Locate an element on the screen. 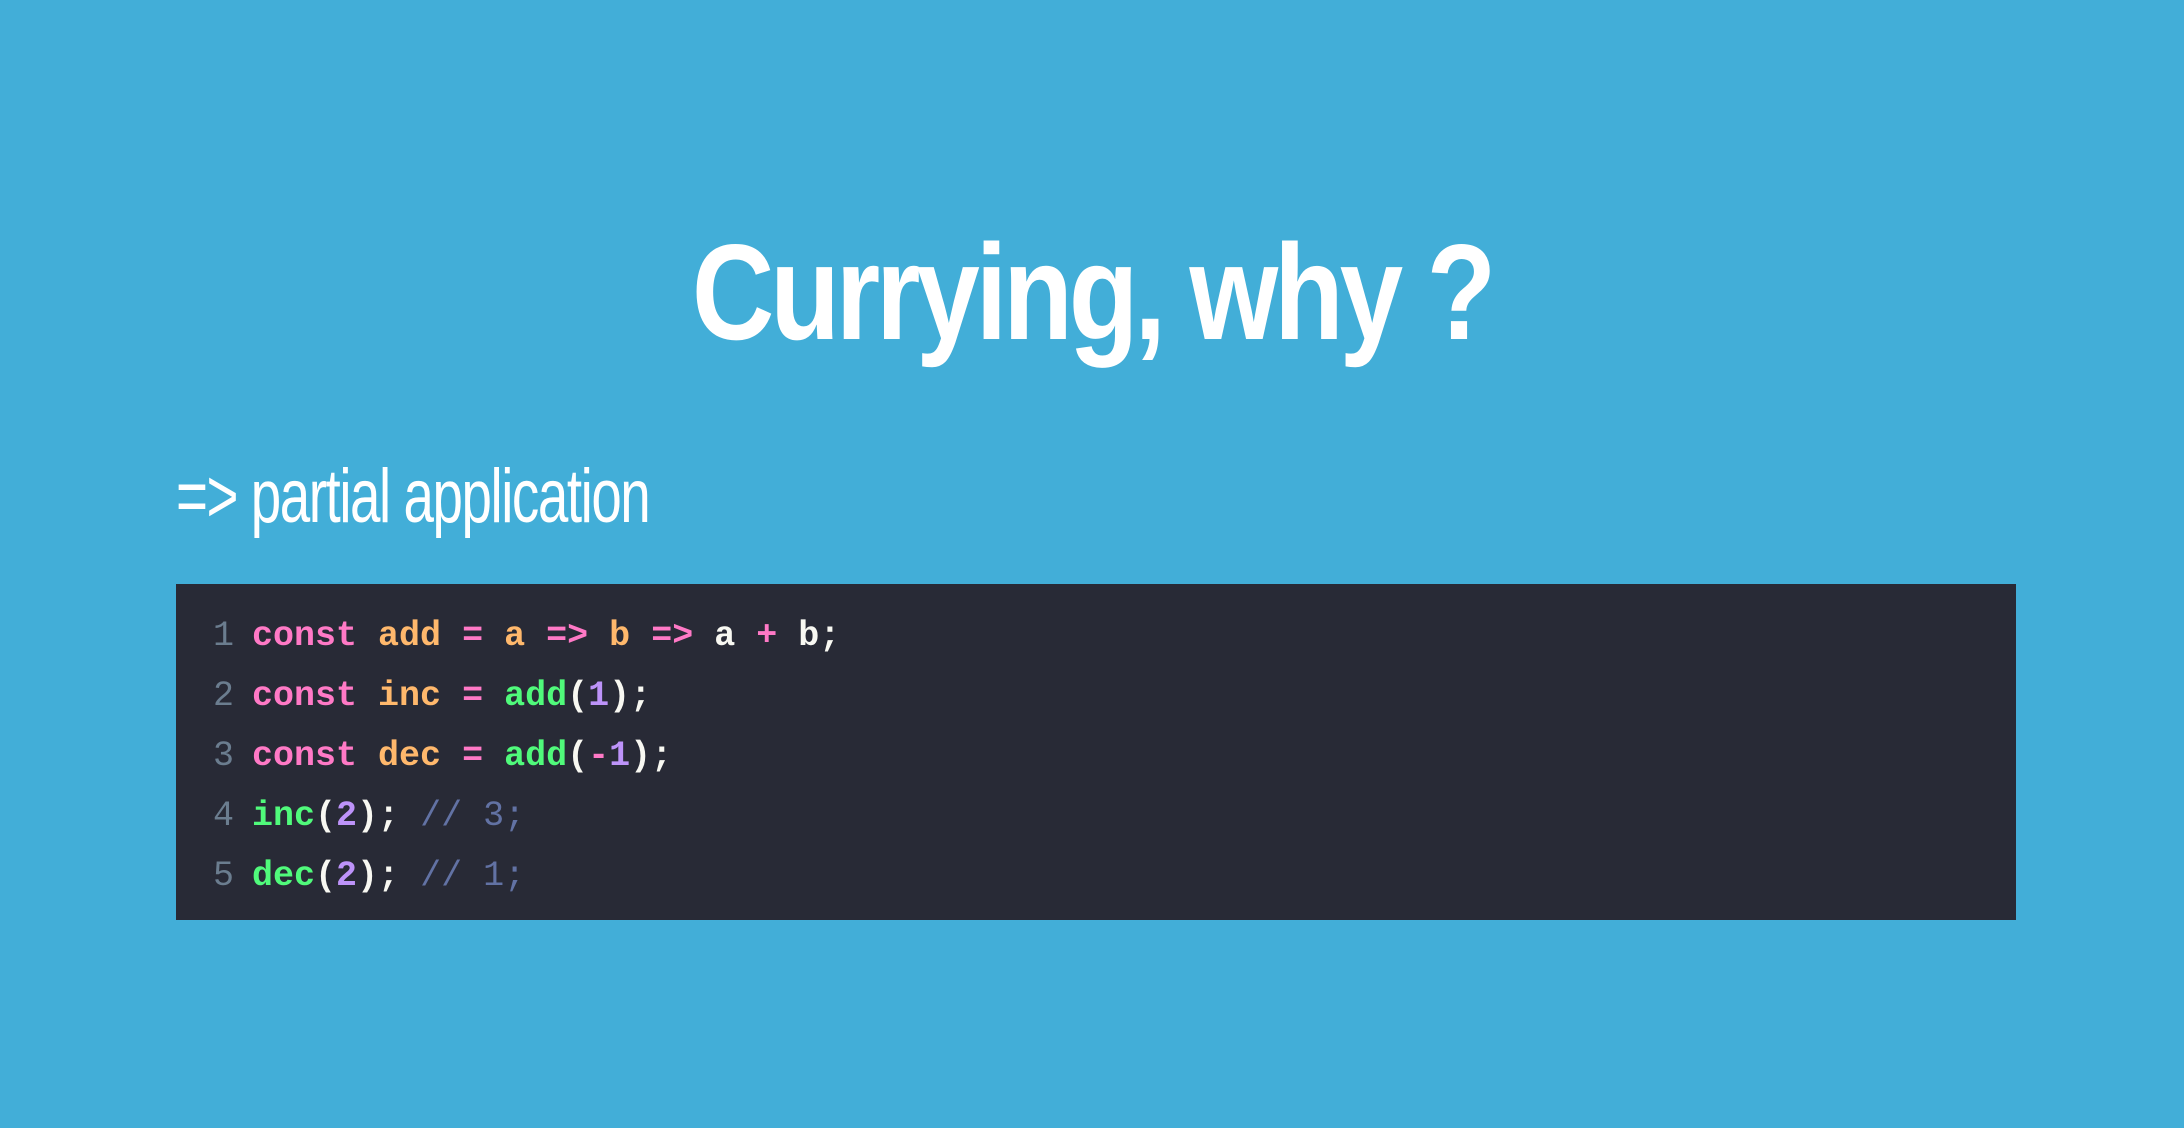 This screenshot has width=2184, height=1128. code-token: + is located at coordinates (767, 636).